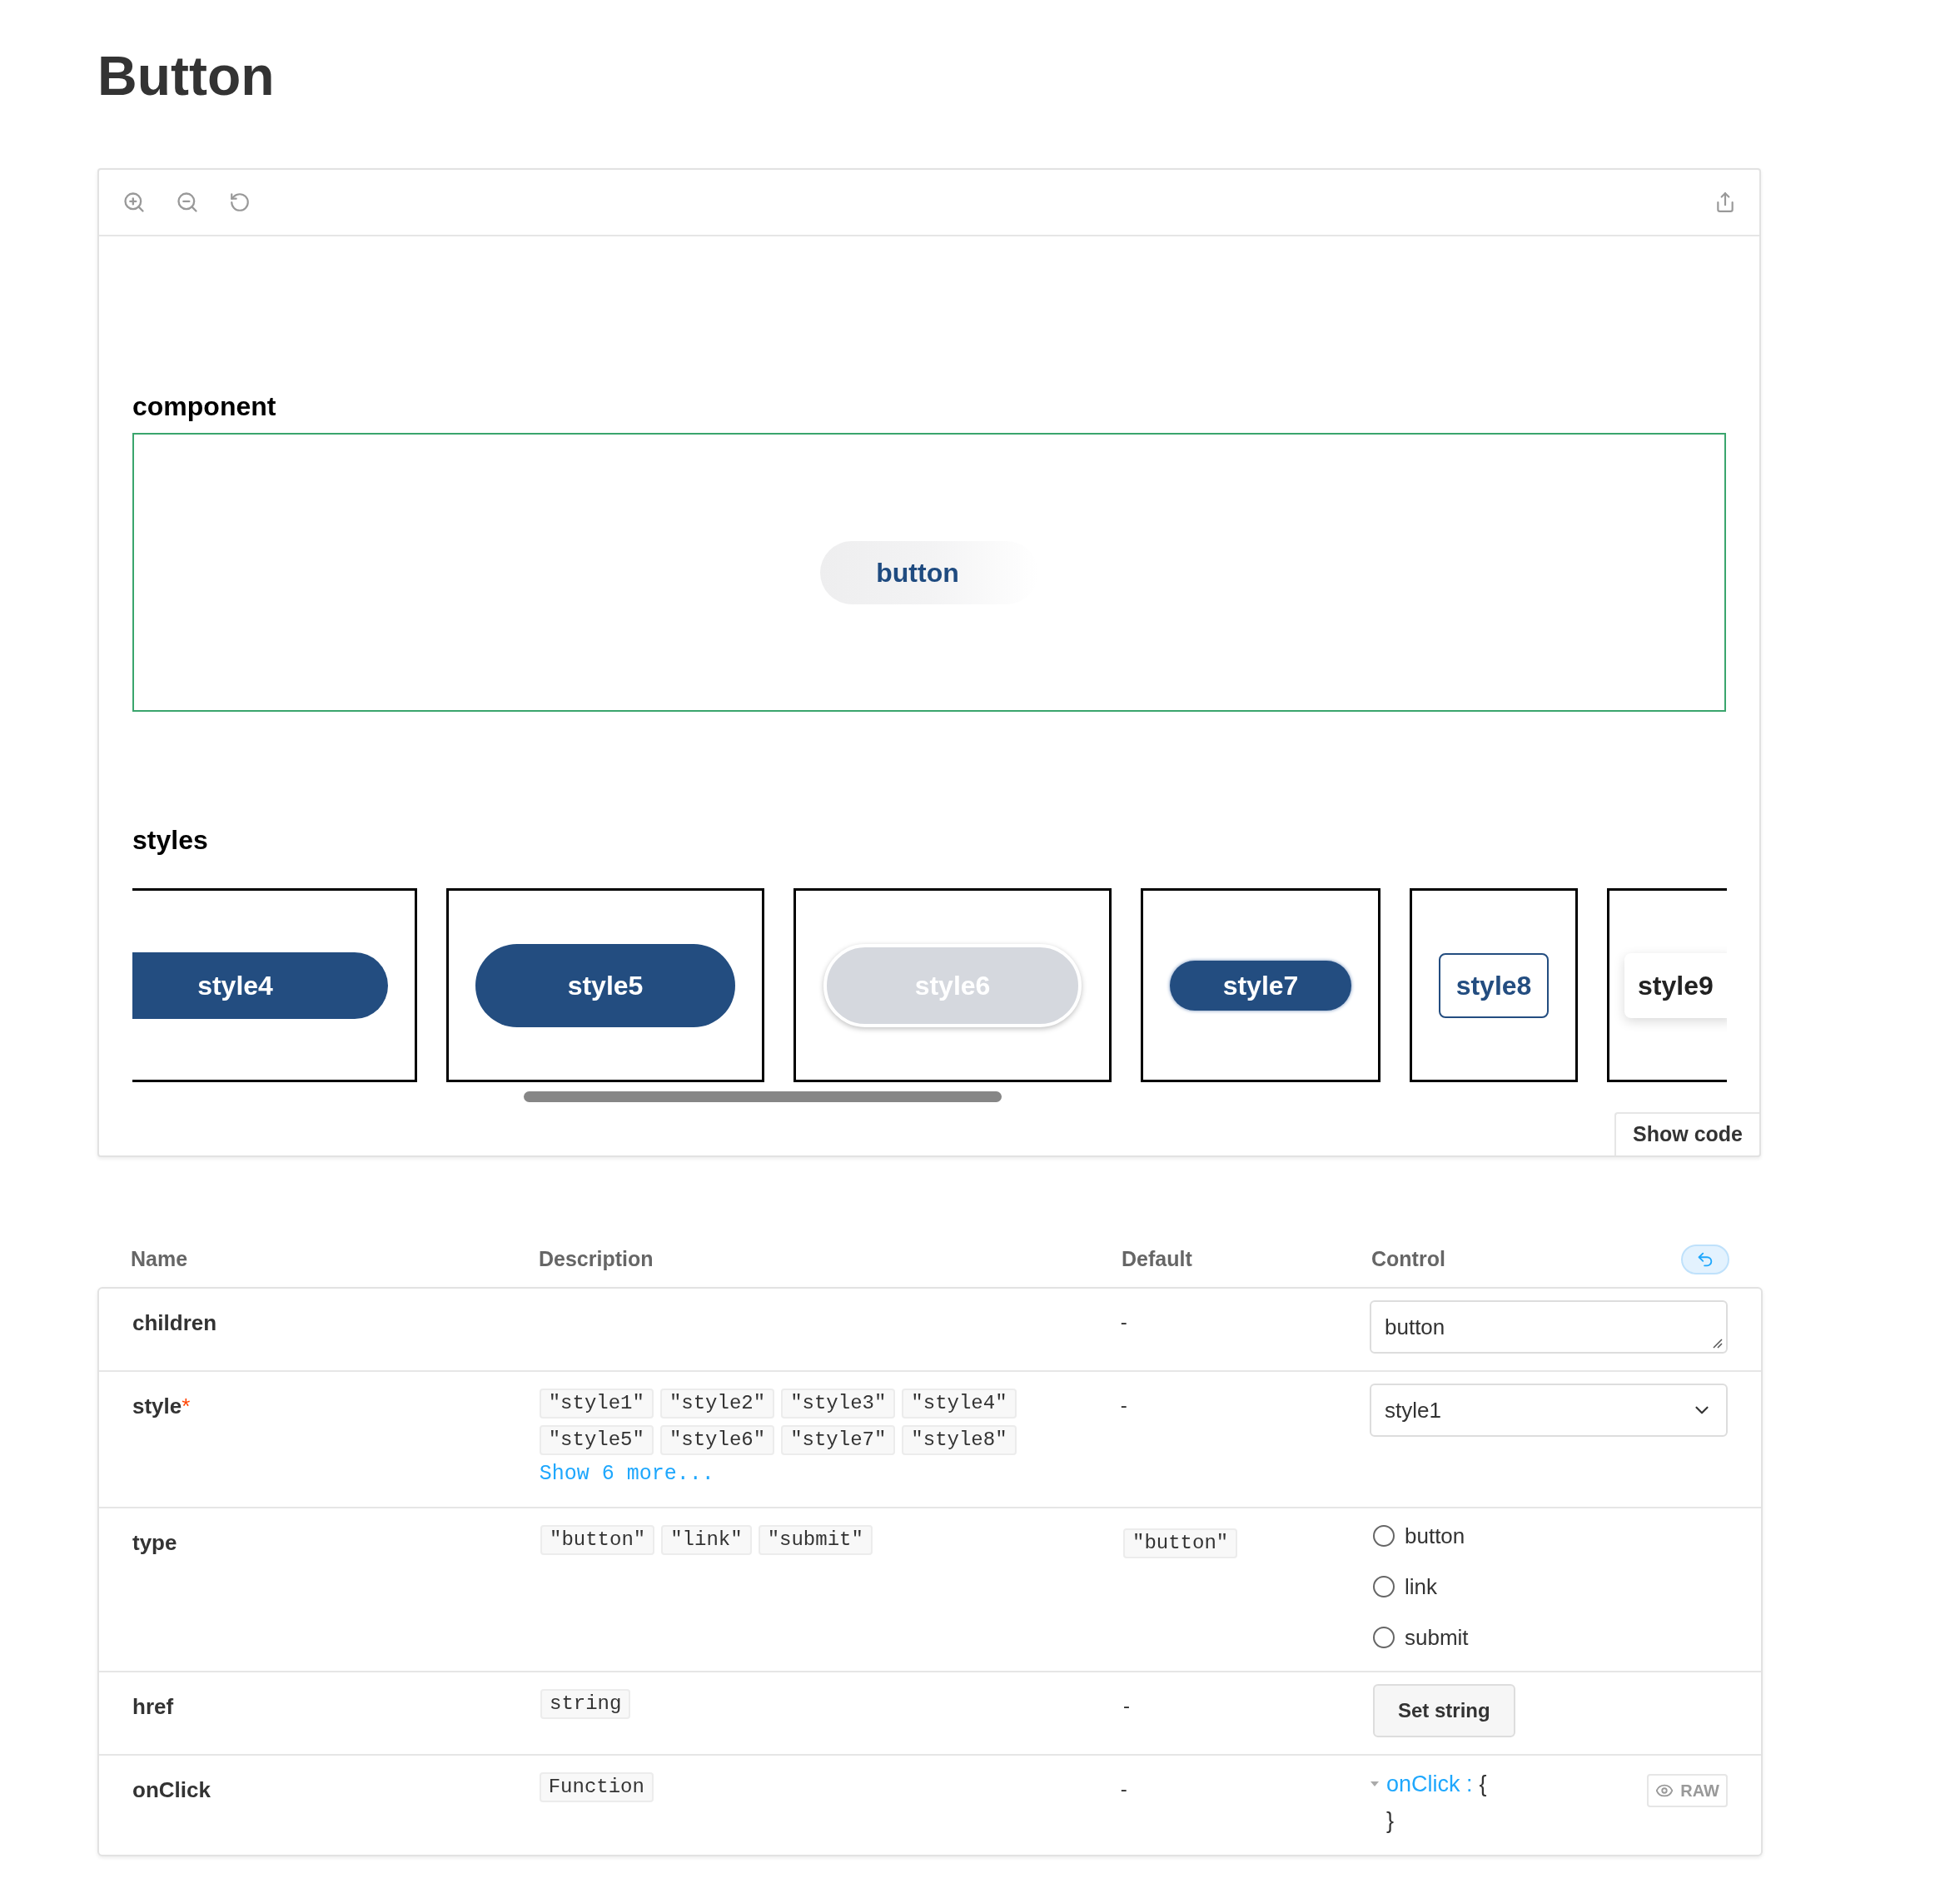 This screenshot has width=1960, height=1893. What do you see at coordinates (597, 1259) in the screenshot?
I see `column-header: Description` at bounding box center [597, 1259].